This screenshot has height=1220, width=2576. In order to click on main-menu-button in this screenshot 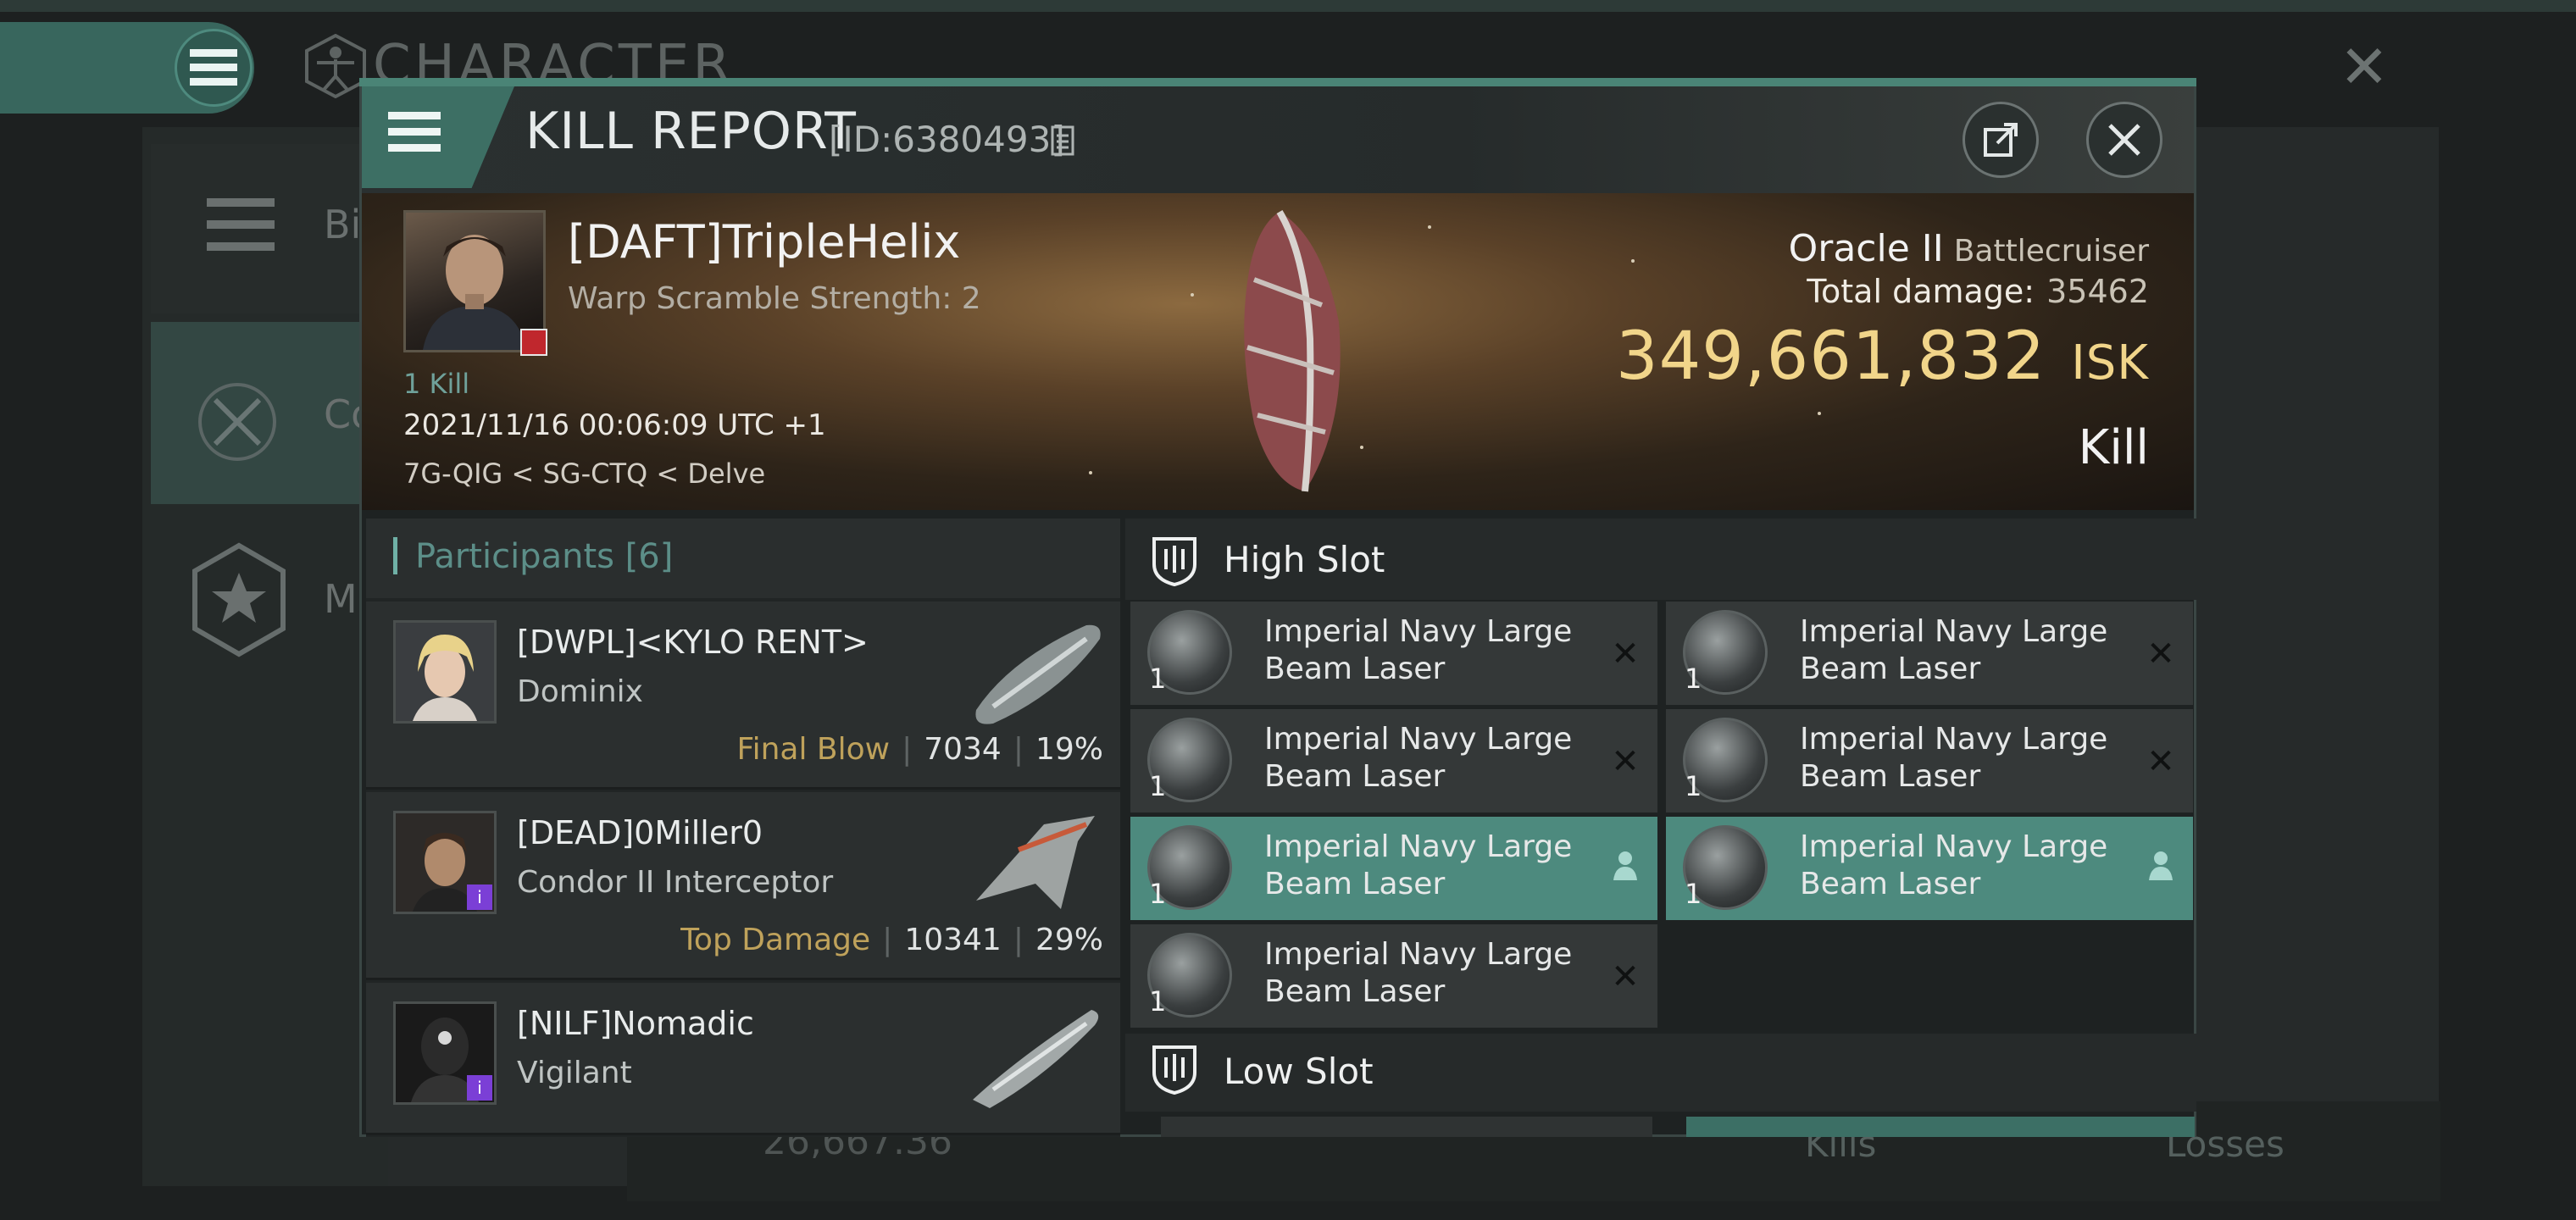, I will do `click(214, 68)`.